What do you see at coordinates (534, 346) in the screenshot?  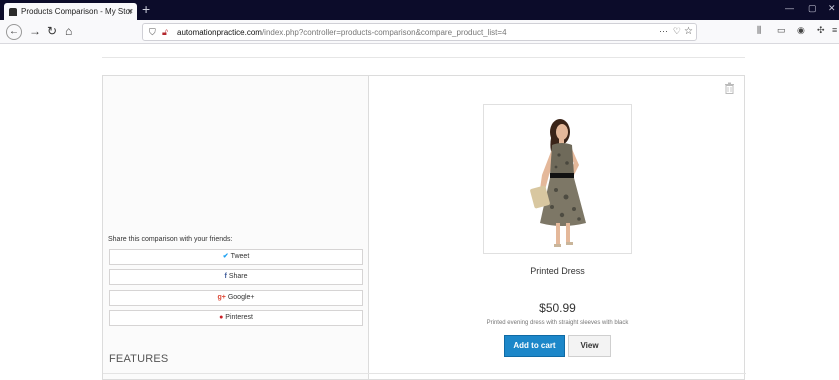 I see `add-to-cart-button: Add to cart` at bounding box center [534, 346].